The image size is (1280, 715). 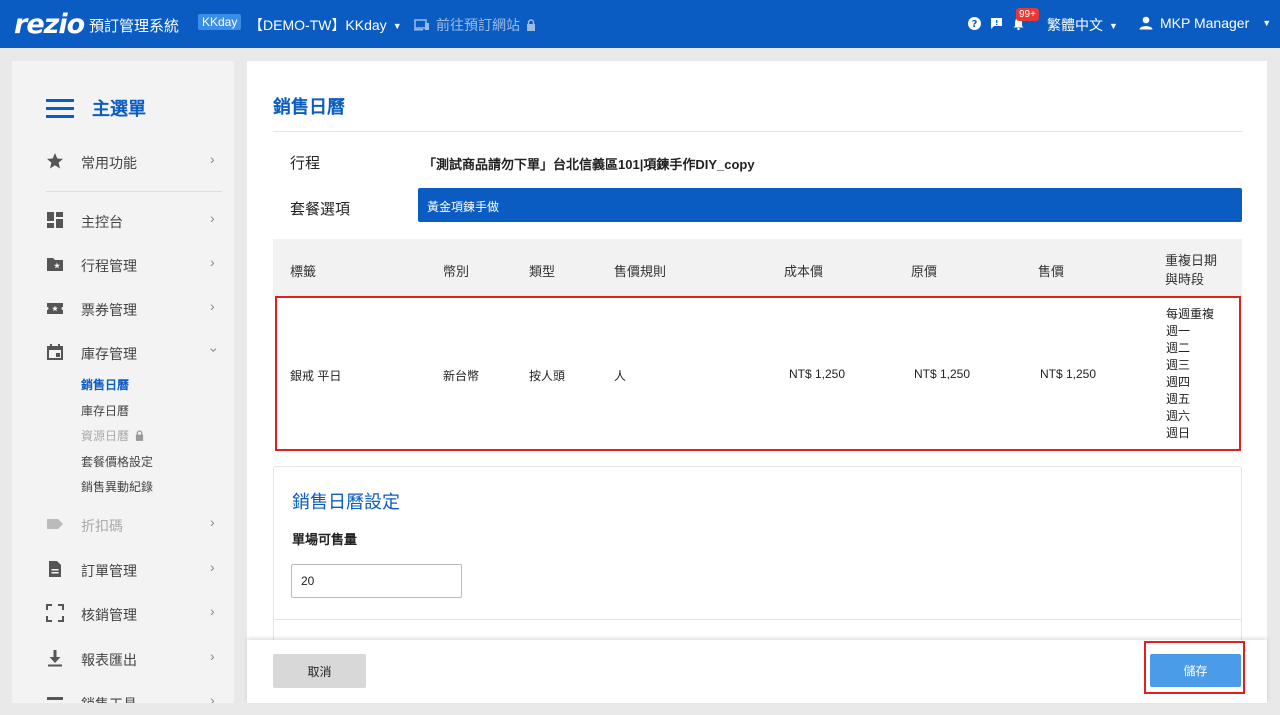 I want to click on sidebar-item-label: 主控台, so click(x=102, y=222).